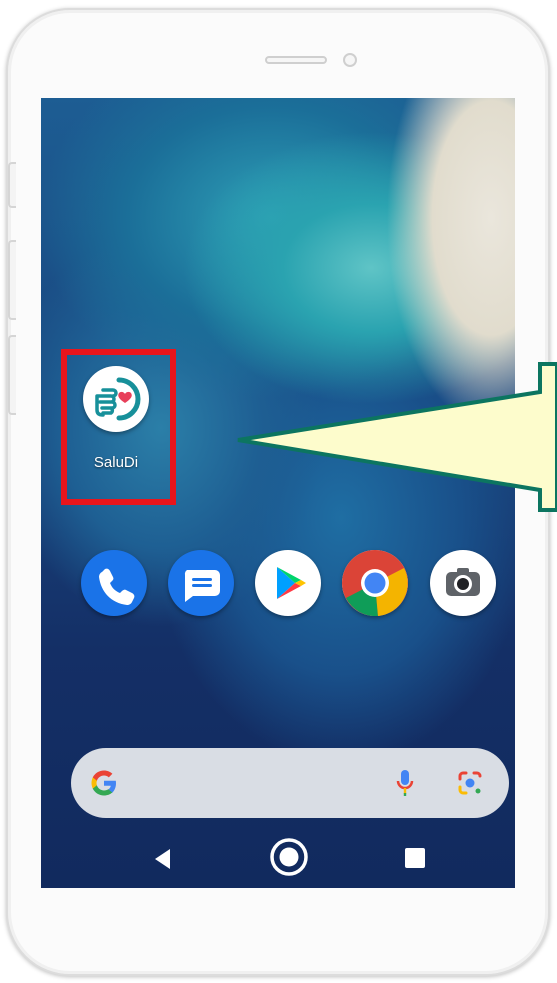 Image resolution: width=557 pixels, height=983 pixels. What do you see at coordinates (162, 859) in the screenshot?
I see `back-icon` at bounding box center [162, 859].